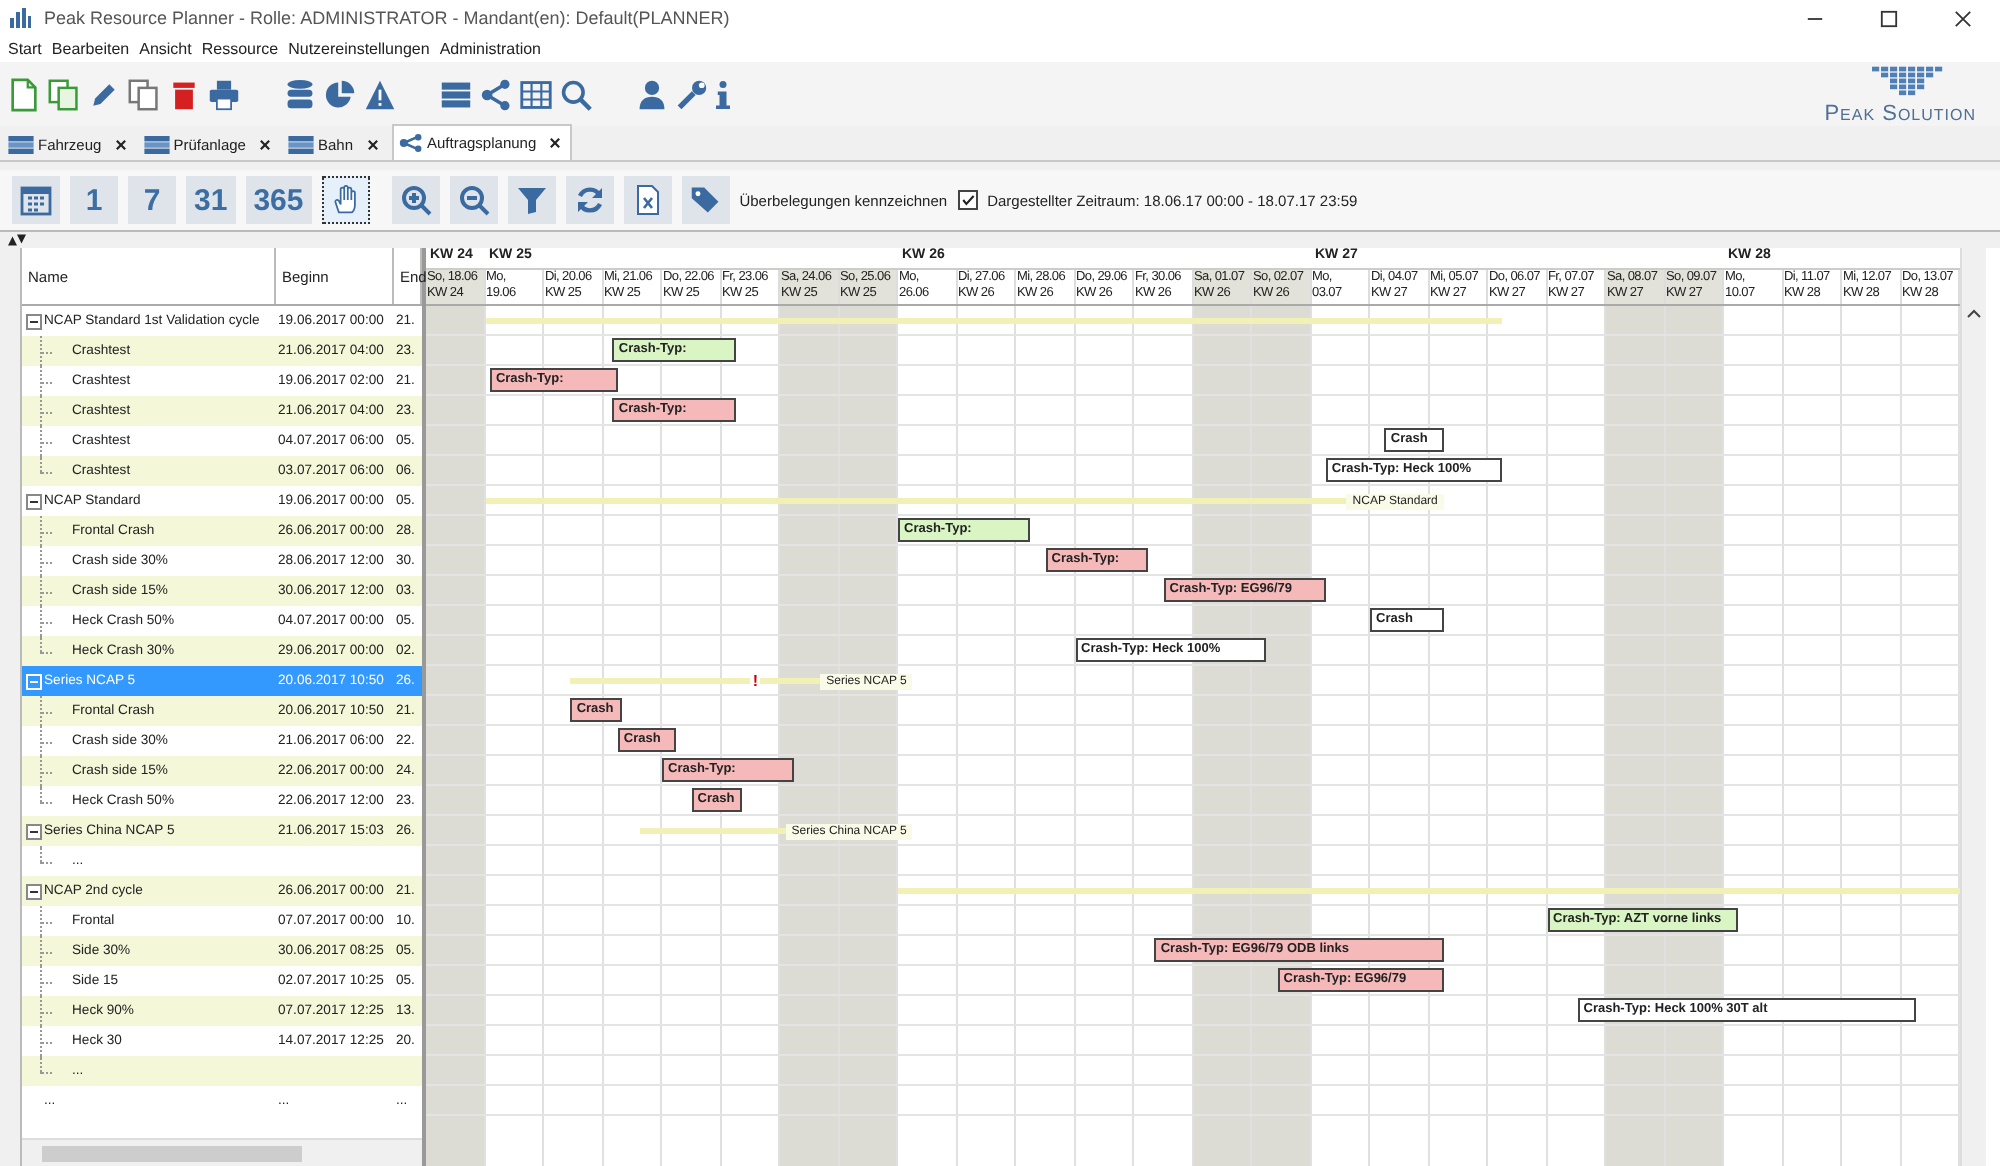 The width and height of the screenshot is (2000, 1166). Describe the element at coordinates (967, 200) in the screenshot. I see `overbooking-checkbox` at that location.